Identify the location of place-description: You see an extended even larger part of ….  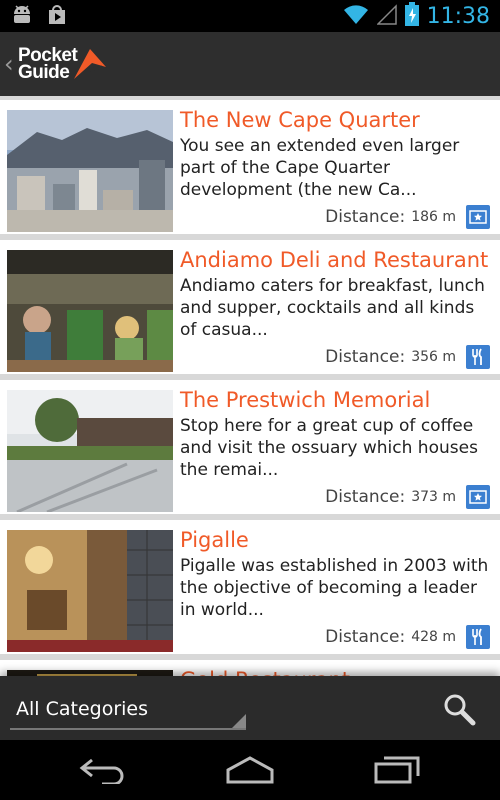
(320, 168).